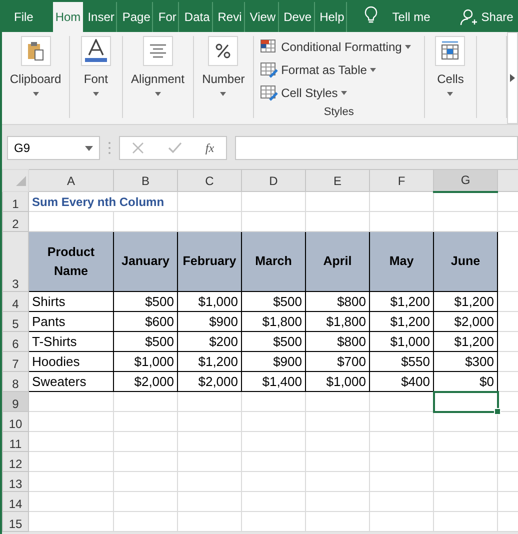 The image size is (518, 534). What do you see at coordinates (15, 382) in the screenshot?
I see `row-header: 8` at bounding box center [15, 382].